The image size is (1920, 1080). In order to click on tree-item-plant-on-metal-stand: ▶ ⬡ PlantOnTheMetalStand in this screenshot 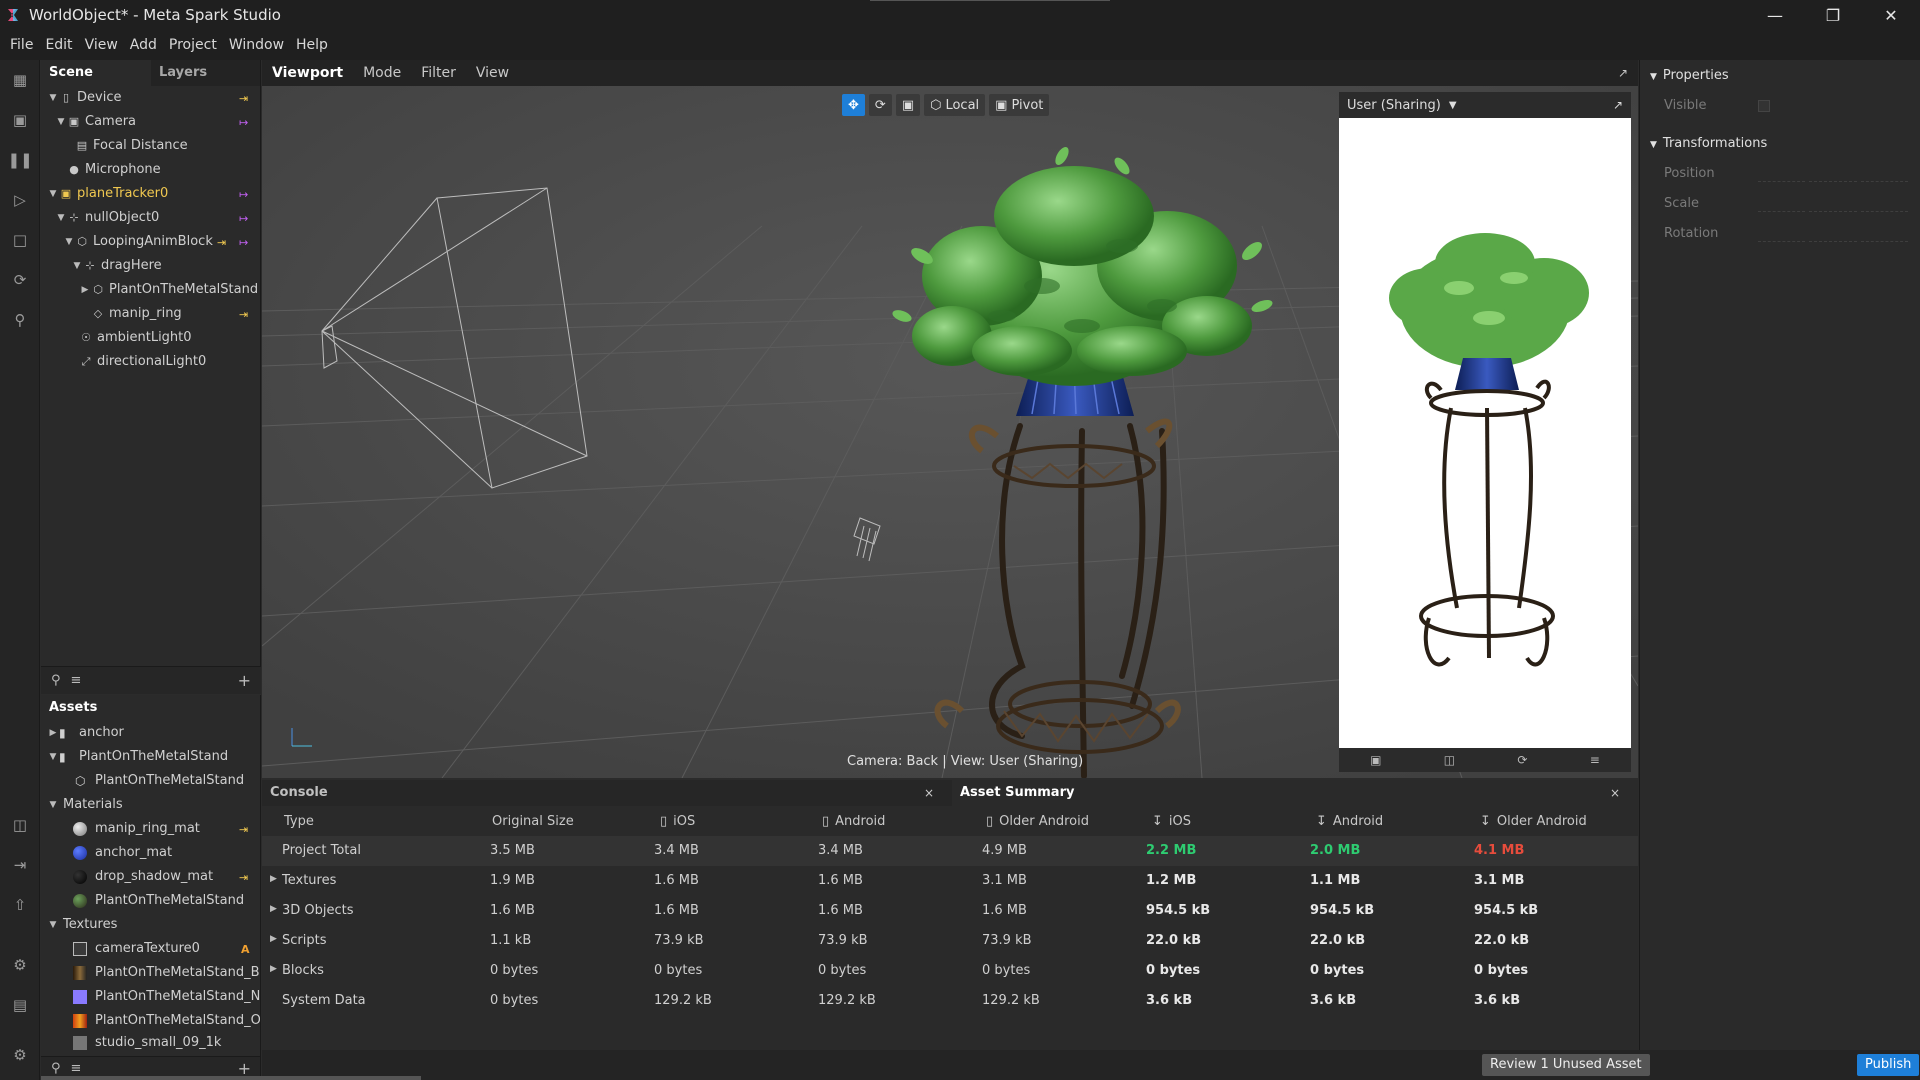, I will do `click(169, 290)`.